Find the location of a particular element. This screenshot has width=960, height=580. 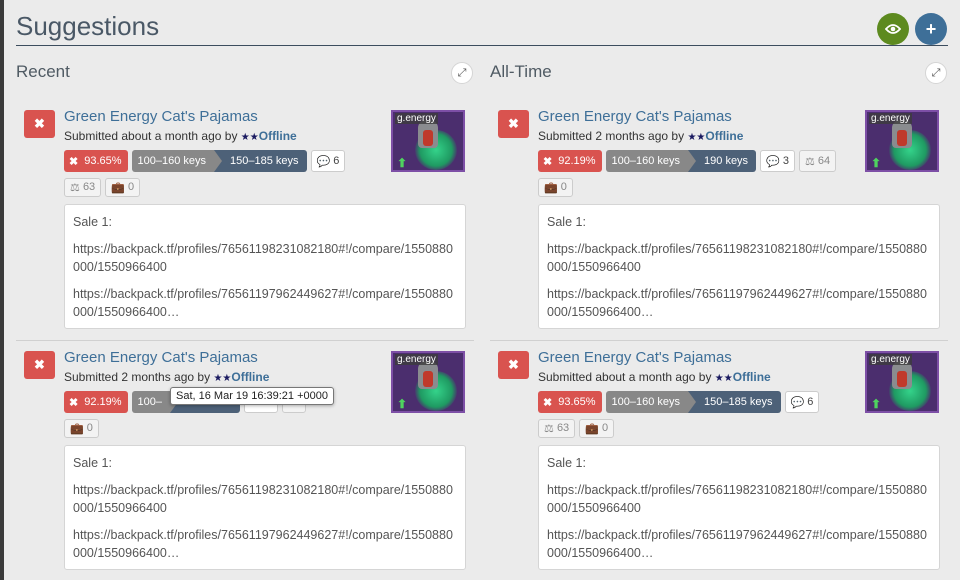

add-suggestion-button: + is located at coordinates (931, 29).